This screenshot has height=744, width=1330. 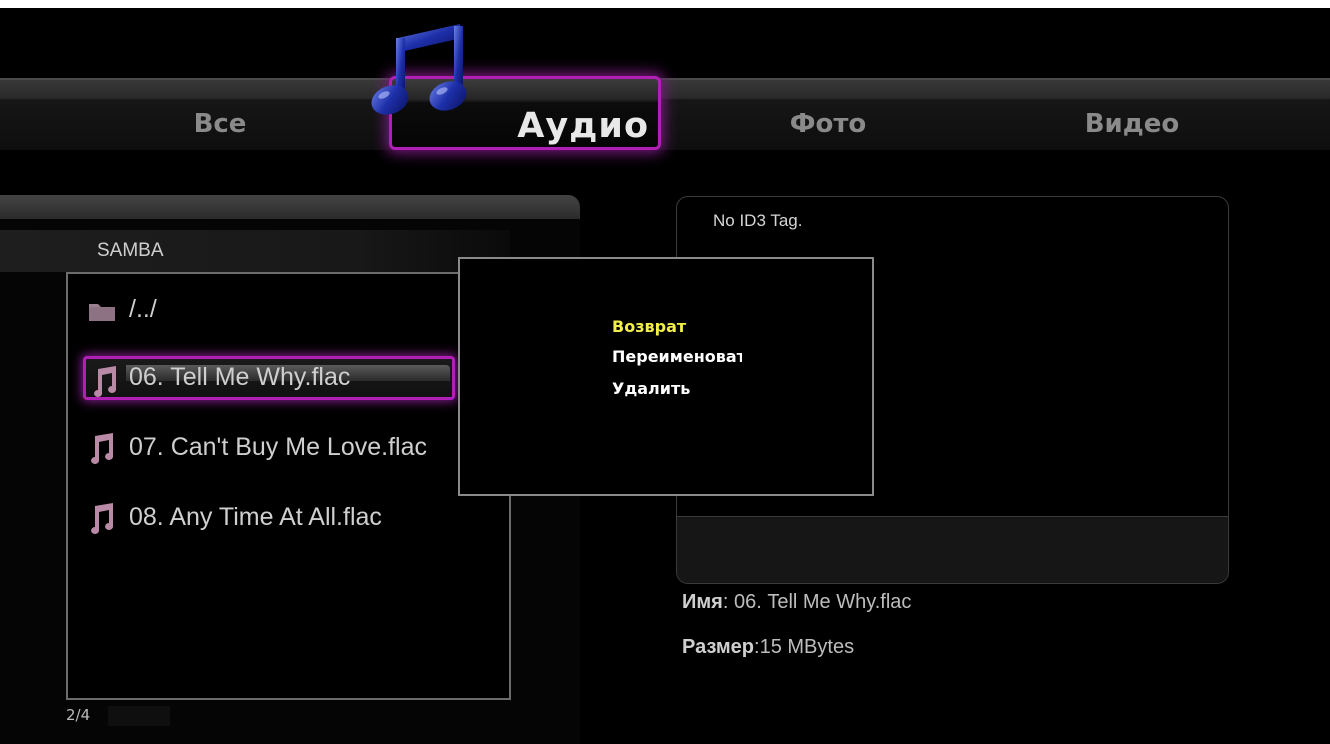 What do you see at coordinates (718, 647) in the screenshot?
I see `file-size-label: Размер` at bounding box center [718, 647].